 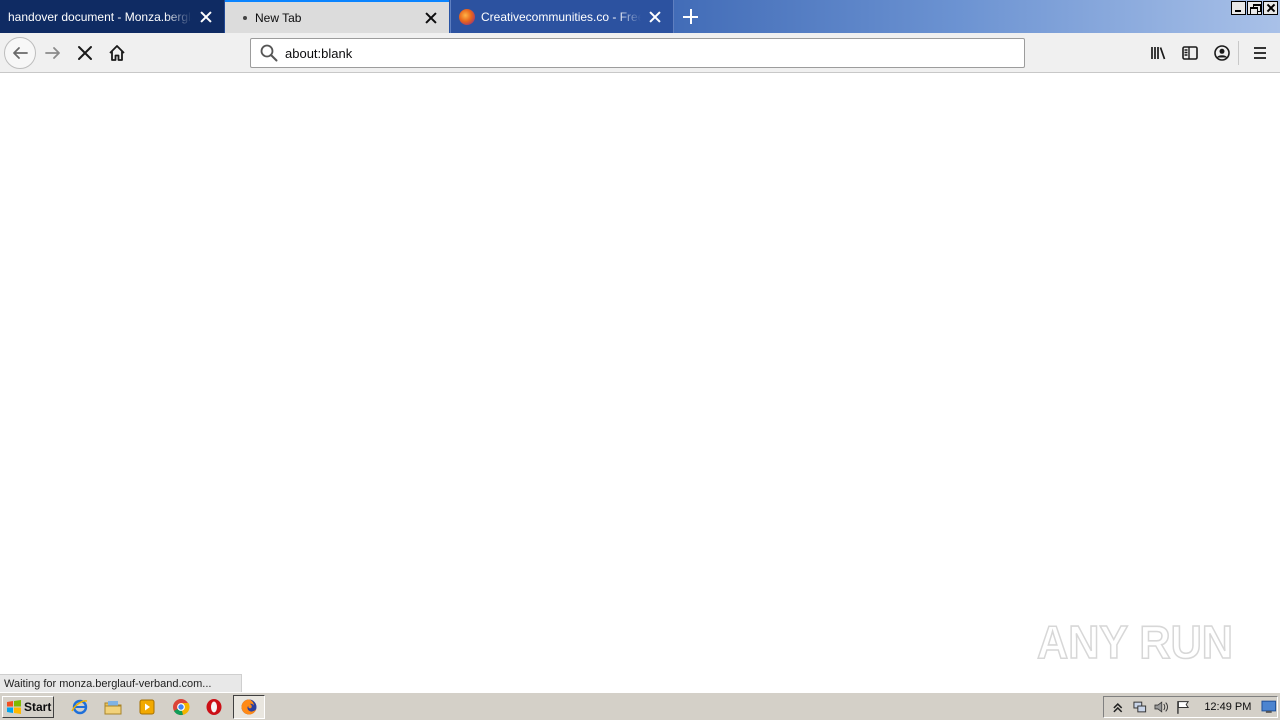 I want to click on url-bar, so click(x=637, y=53).